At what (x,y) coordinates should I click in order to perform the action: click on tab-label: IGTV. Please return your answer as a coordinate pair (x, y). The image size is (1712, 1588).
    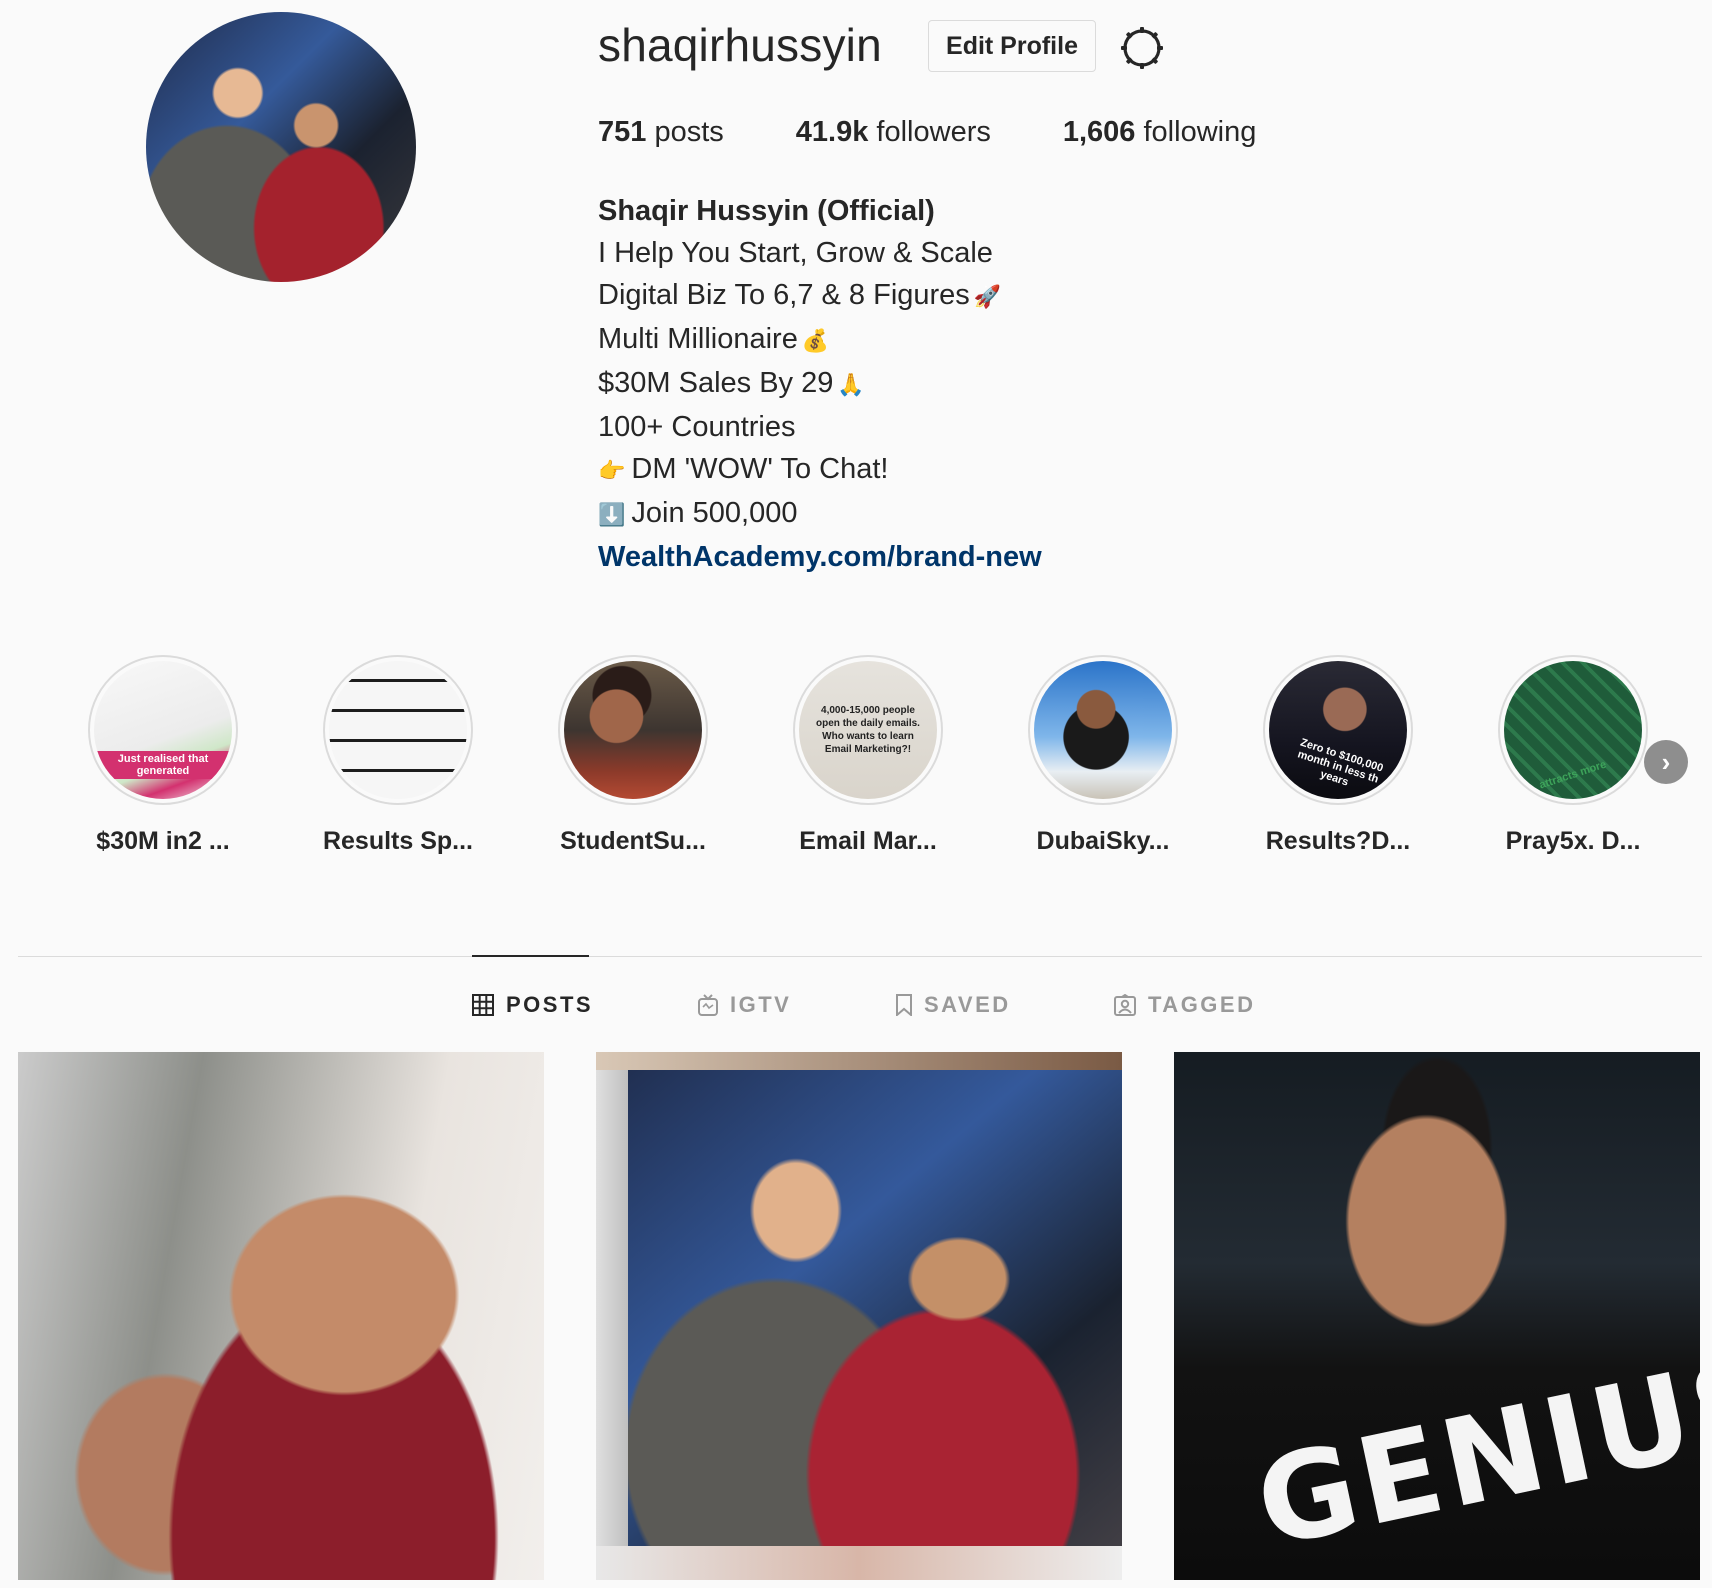
    Looking at the image, I should click on (760, 1005).